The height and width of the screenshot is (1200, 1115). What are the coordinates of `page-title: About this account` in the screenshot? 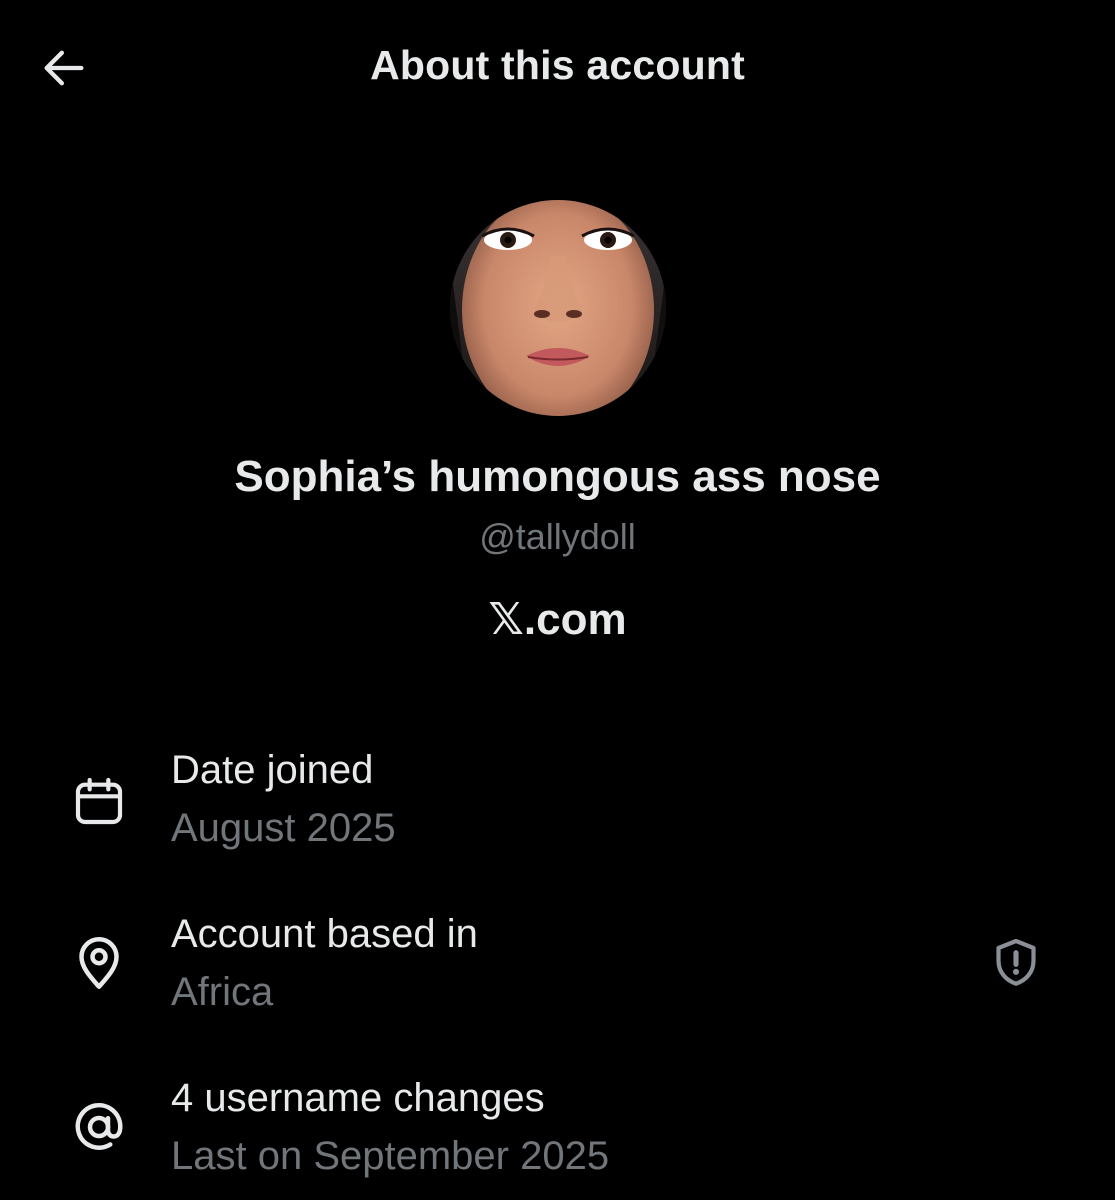 It's located at (557, 65).